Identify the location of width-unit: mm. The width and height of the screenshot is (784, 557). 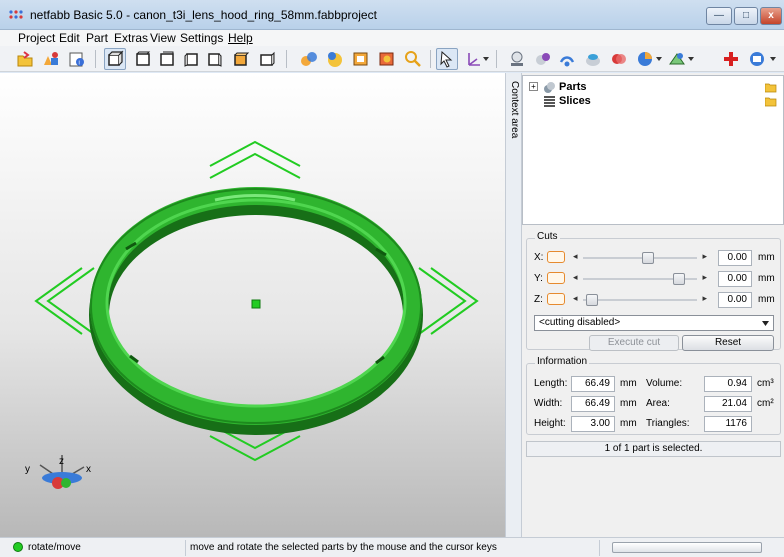
(628, 403).